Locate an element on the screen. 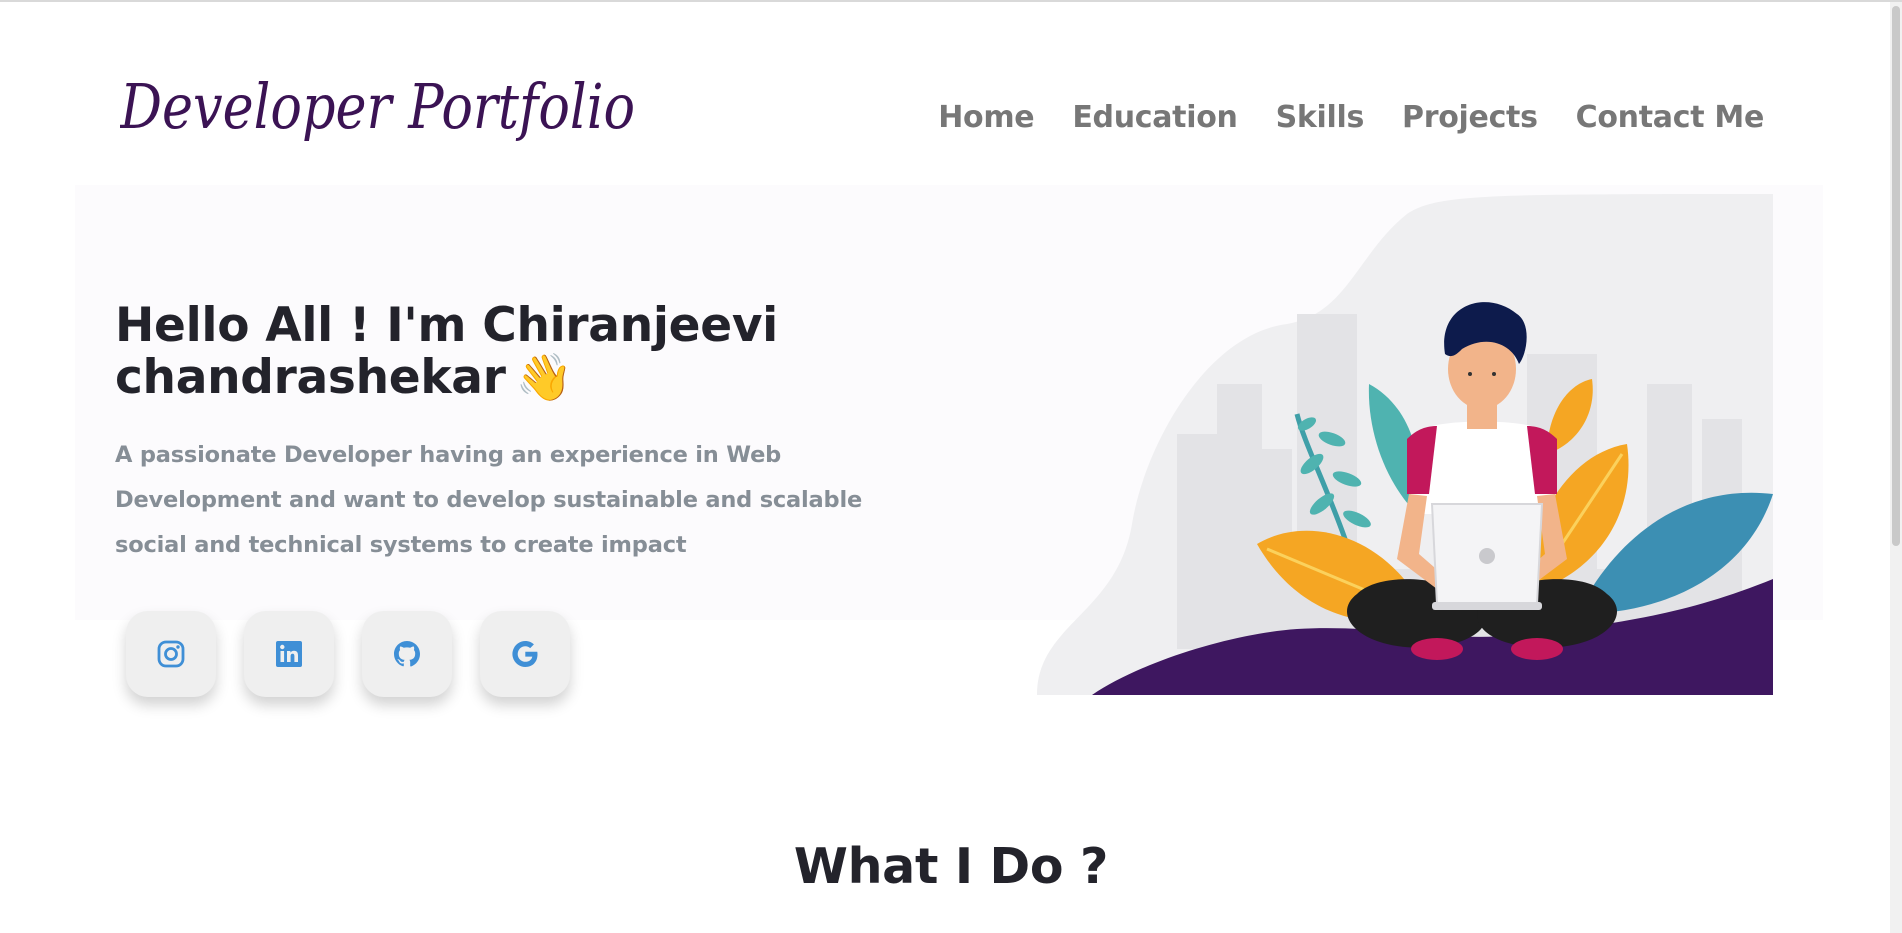 The height and width of the screenshot is (933, 1902). instagram-icon is located at coordinates (171, 654).